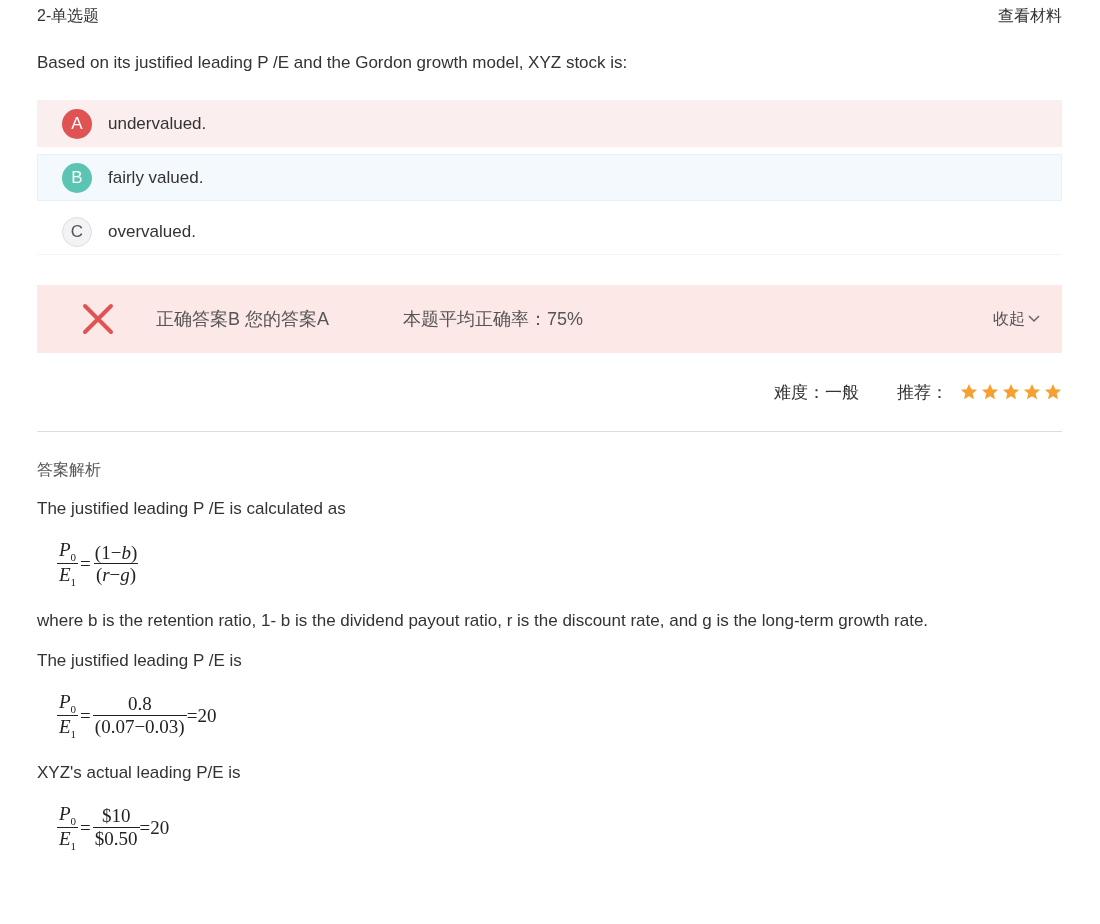  Describe the element at coordinates (549, 177) in the screenshot. I see `answer-option: B fairly valued.` at that location.